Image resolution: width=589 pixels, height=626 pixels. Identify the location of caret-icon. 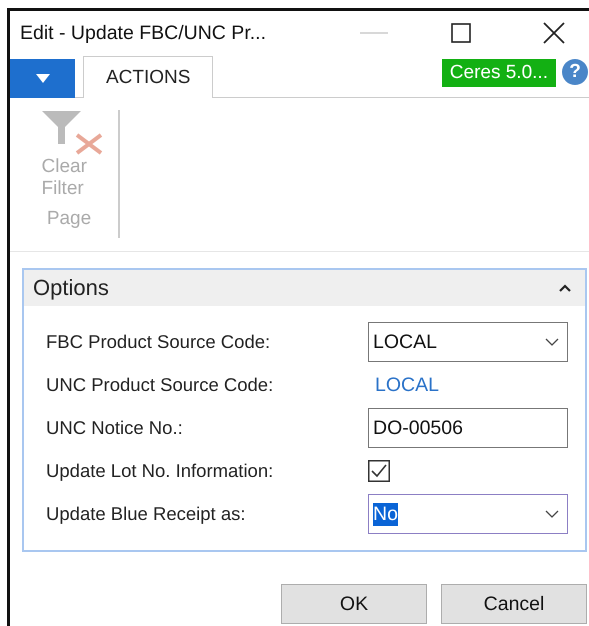
(43, 78).